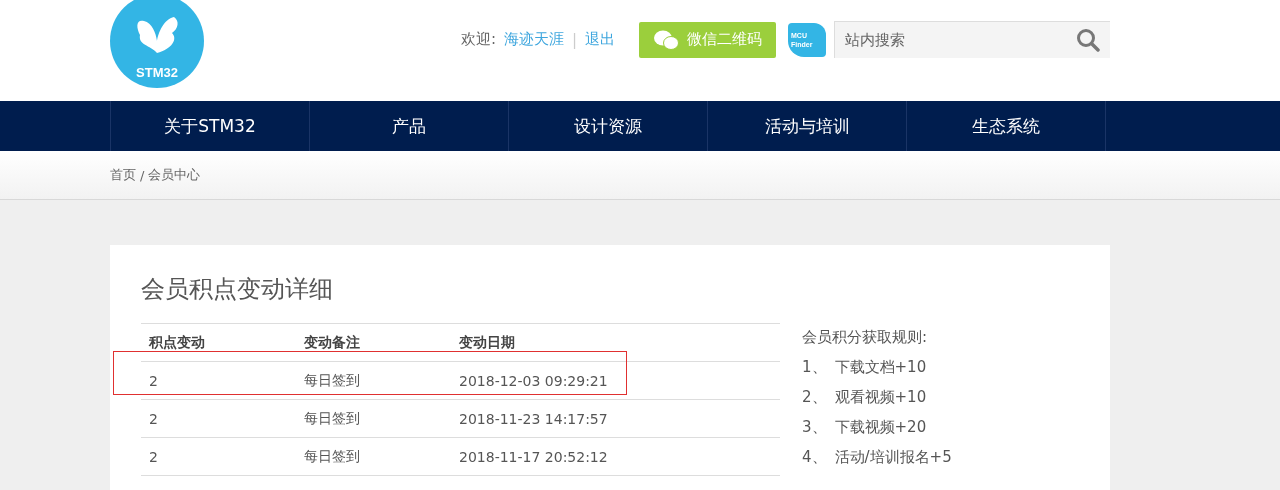 This screenshot has height=490, width=1280. Describe the element at coordinates (487, 342) in the screenshot. I see `column-header: 变动日期` at that location.